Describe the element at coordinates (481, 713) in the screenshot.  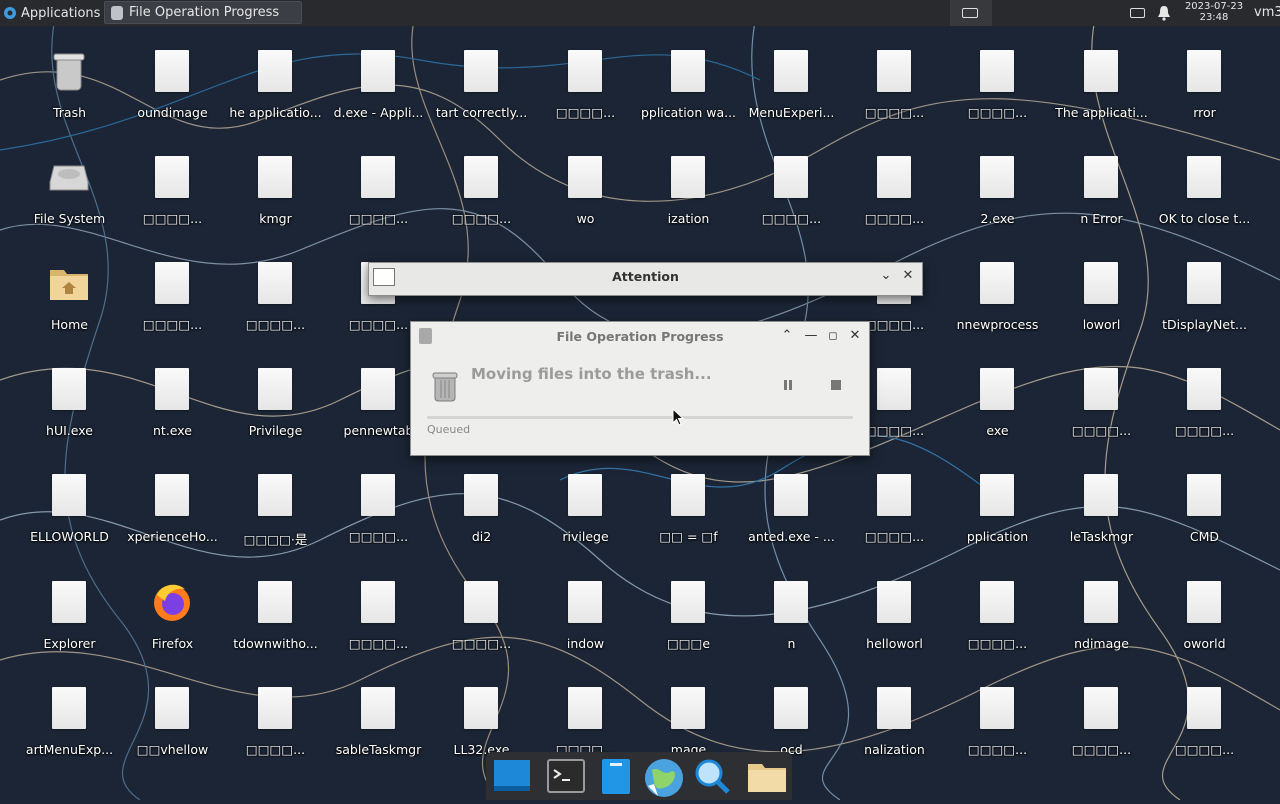
I see `desktop-icon: LL32.exe` at that location.